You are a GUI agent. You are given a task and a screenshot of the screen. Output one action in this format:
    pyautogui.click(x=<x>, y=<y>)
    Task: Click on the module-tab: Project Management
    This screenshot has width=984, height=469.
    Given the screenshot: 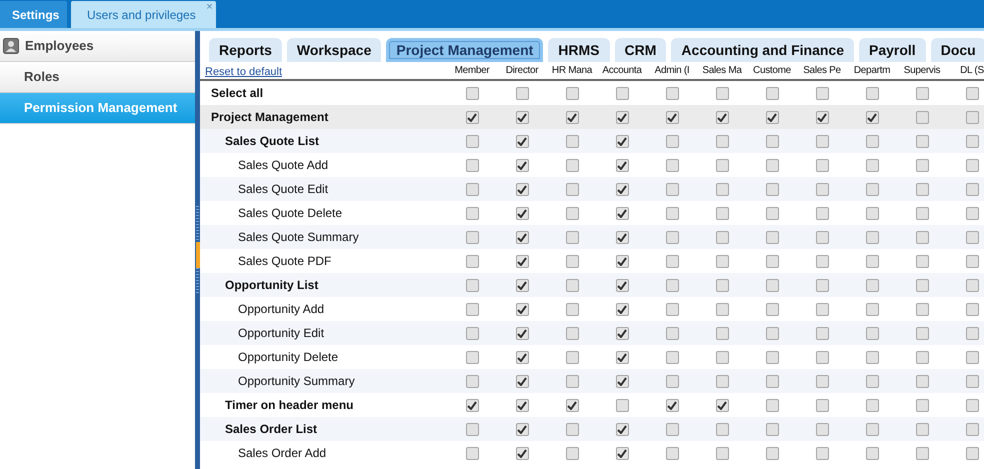 What is the action you would take?
    pyautogui.click(x=465, y=50)
    